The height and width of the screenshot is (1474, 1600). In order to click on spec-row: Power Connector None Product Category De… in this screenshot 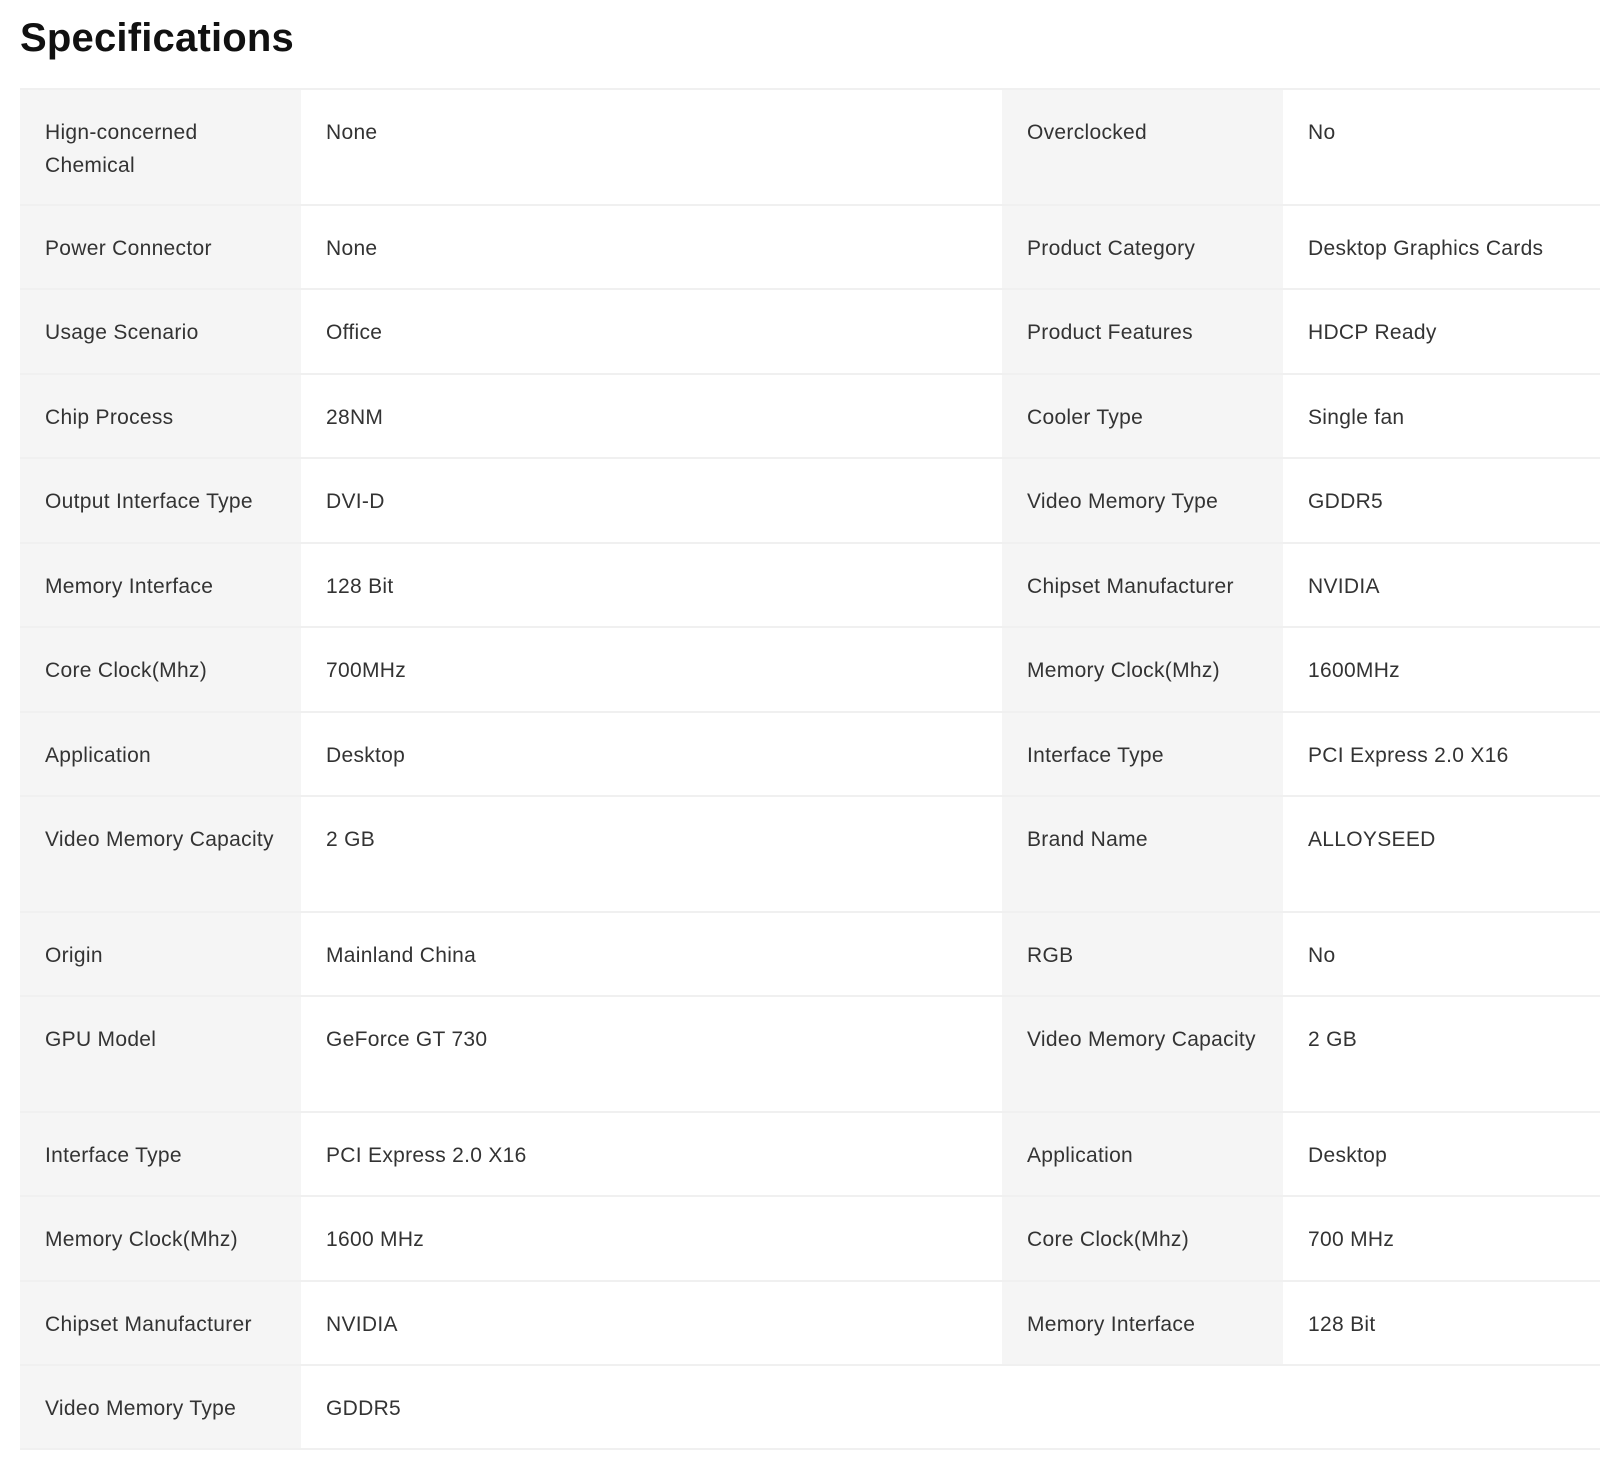, I will do `click(810, 248)`.